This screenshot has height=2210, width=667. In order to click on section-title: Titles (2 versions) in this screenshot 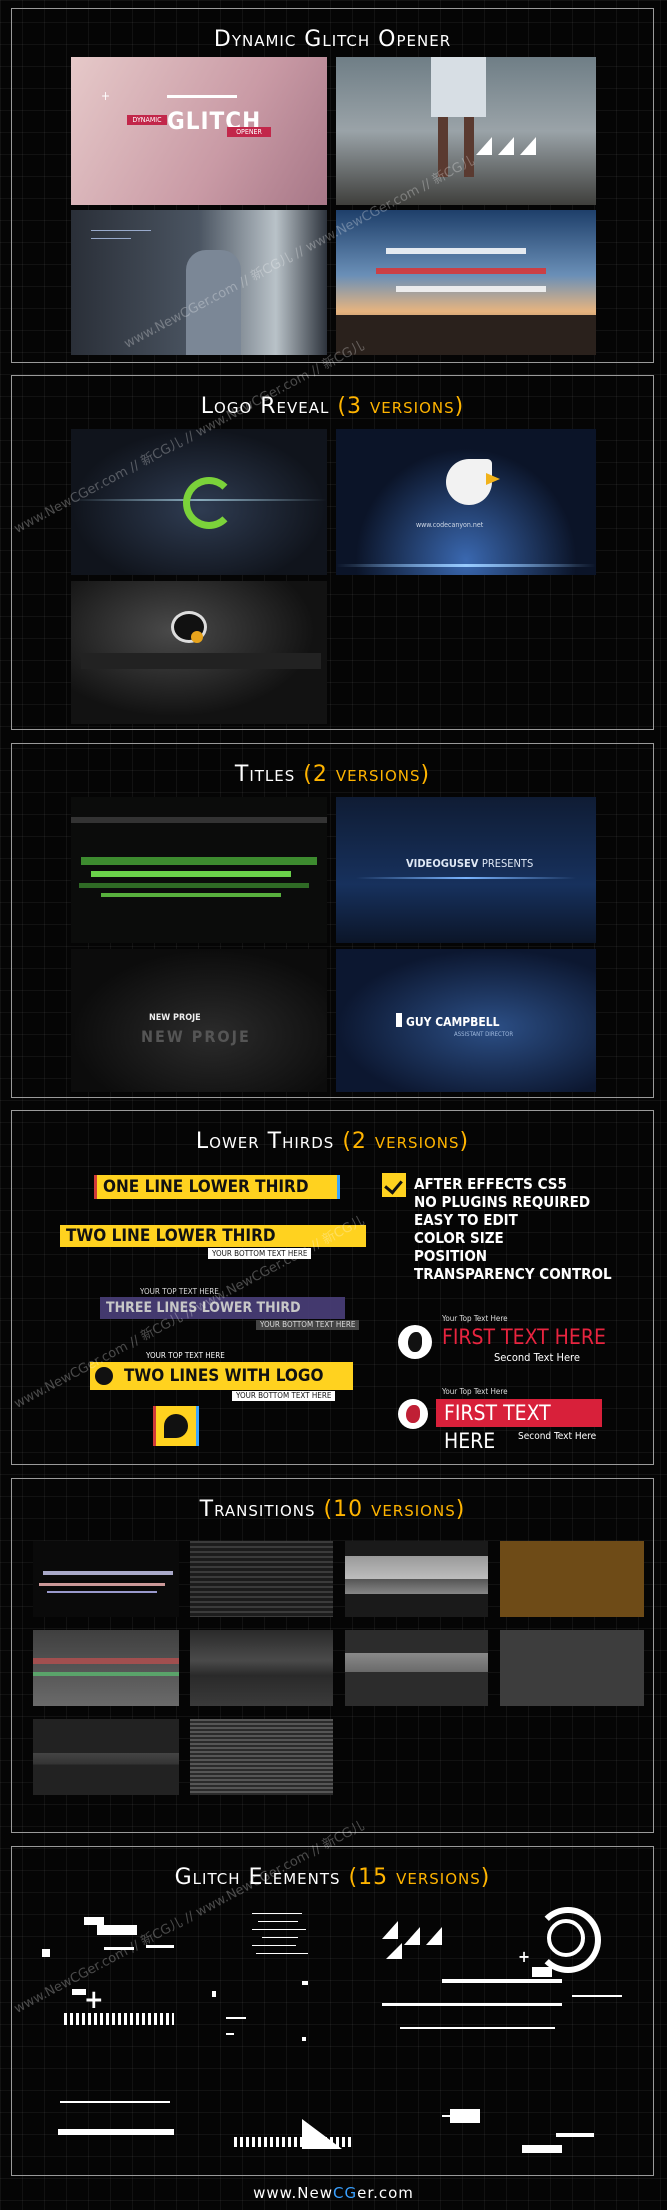, I will do `click(332, 774)`.